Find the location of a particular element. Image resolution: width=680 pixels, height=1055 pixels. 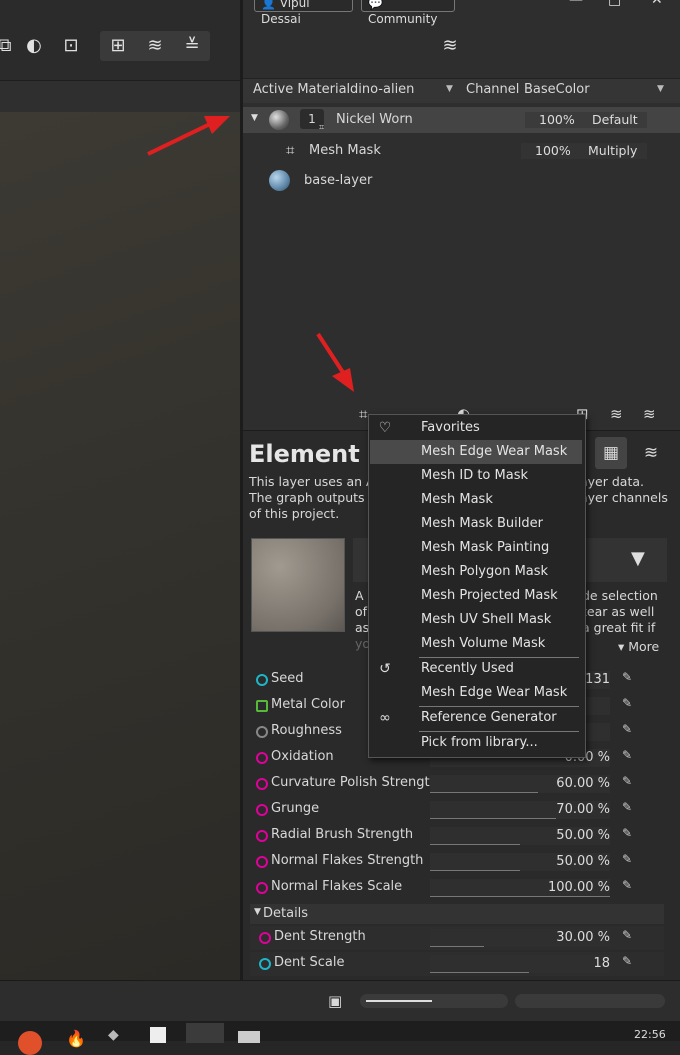

community-chip: 💬 Community is located at coordinates (408, 13).